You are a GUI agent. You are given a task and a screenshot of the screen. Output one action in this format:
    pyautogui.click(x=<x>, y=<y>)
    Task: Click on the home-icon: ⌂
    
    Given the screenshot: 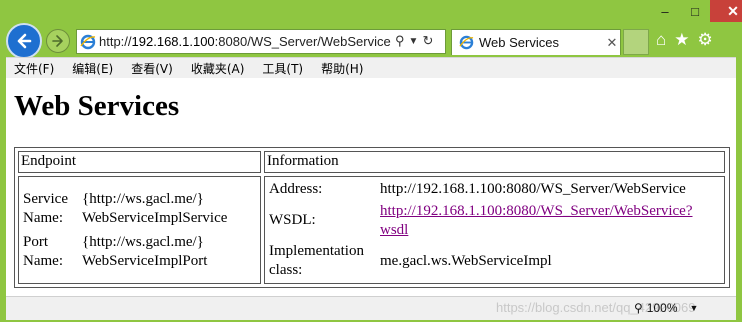 What is the action you would take?
    pyautogui.click(x=661, y=40)
    